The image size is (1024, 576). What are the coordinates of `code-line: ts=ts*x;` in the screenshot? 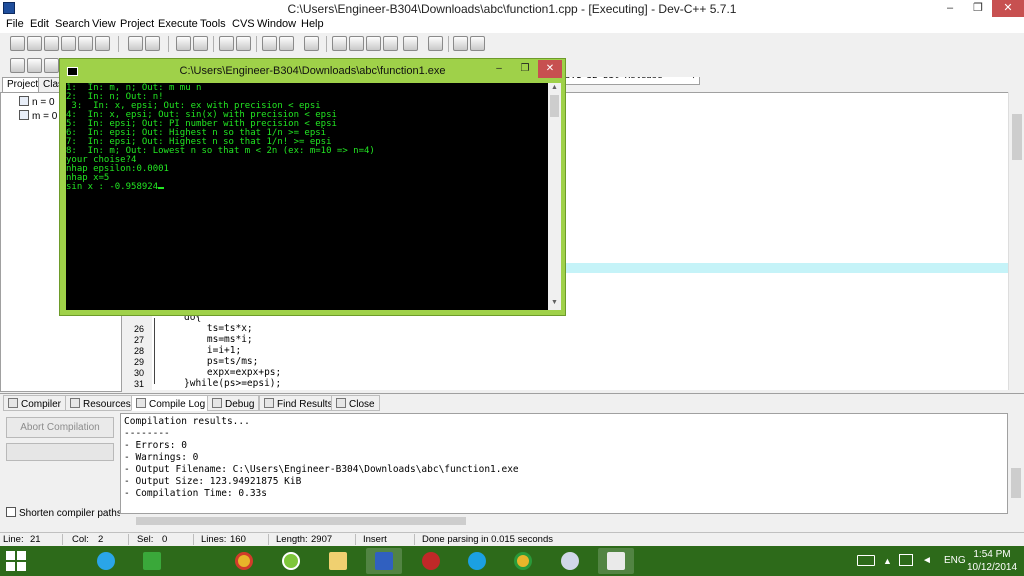 It's located at (218, 328).